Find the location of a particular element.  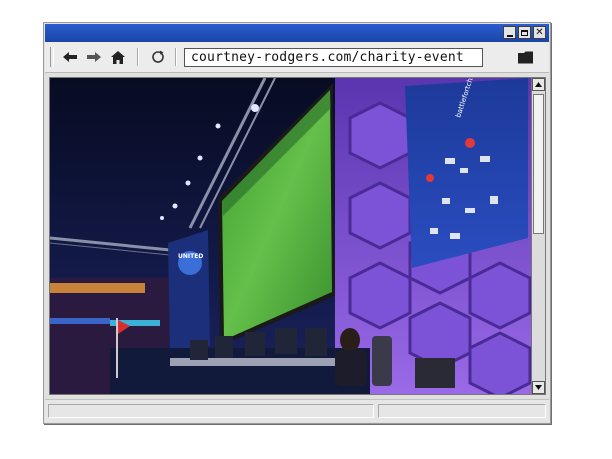

scroll-down-icon is located at coordinates (538, 387).